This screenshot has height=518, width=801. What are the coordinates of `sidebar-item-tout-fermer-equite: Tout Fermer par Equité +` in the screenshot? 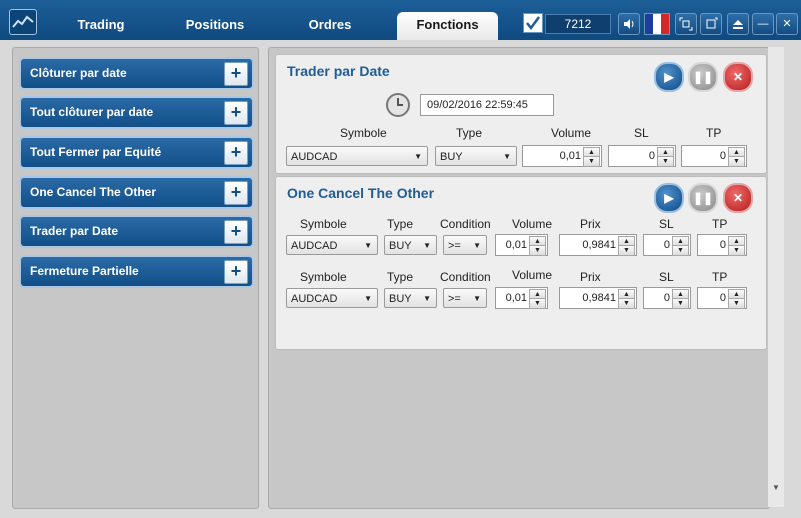 It's located at (136, 152).